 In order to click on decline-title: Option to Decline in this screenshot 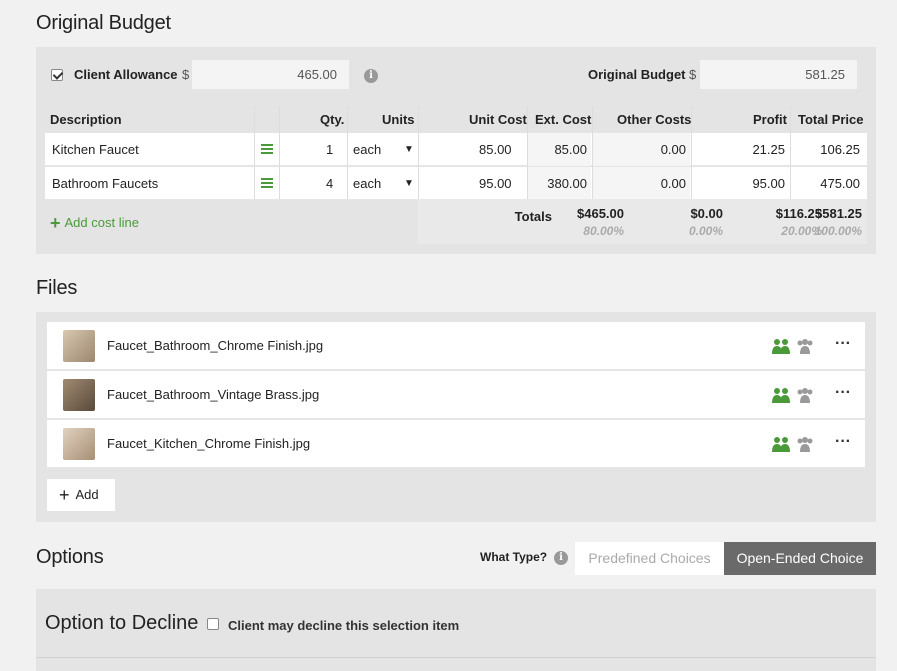, I will do `click(122, 623)`.